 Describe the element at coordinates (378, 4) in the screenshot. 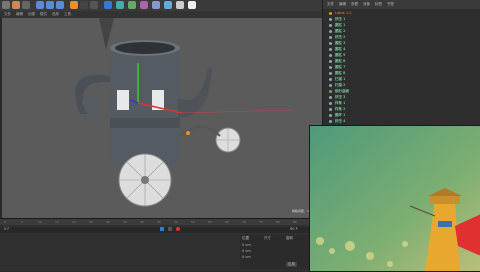

I see `tab-tags: 标签` at that location.